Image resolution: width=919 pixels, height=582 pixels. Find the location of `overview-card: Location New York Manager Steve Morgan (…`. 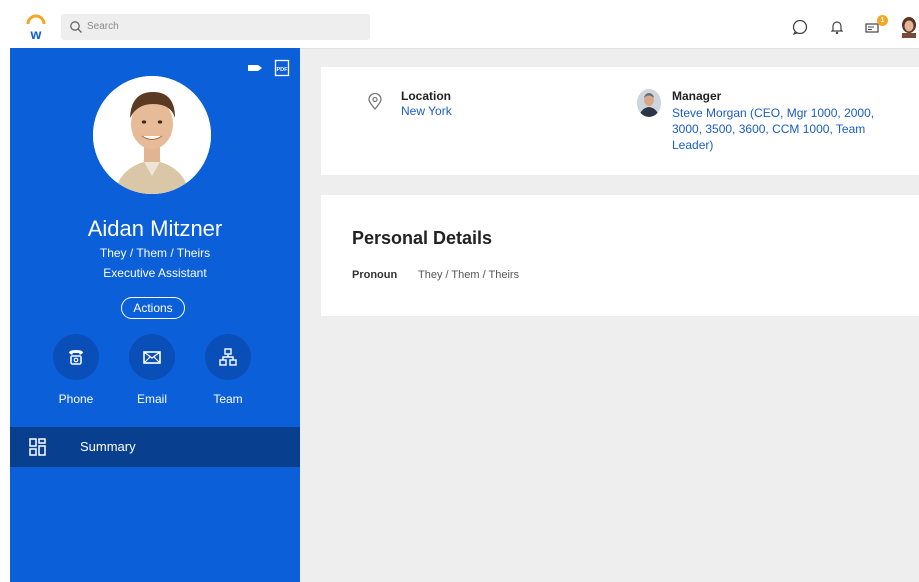

overview-card: Location New York Manager Steve Morgan (… is located at coordinates (620, 121).